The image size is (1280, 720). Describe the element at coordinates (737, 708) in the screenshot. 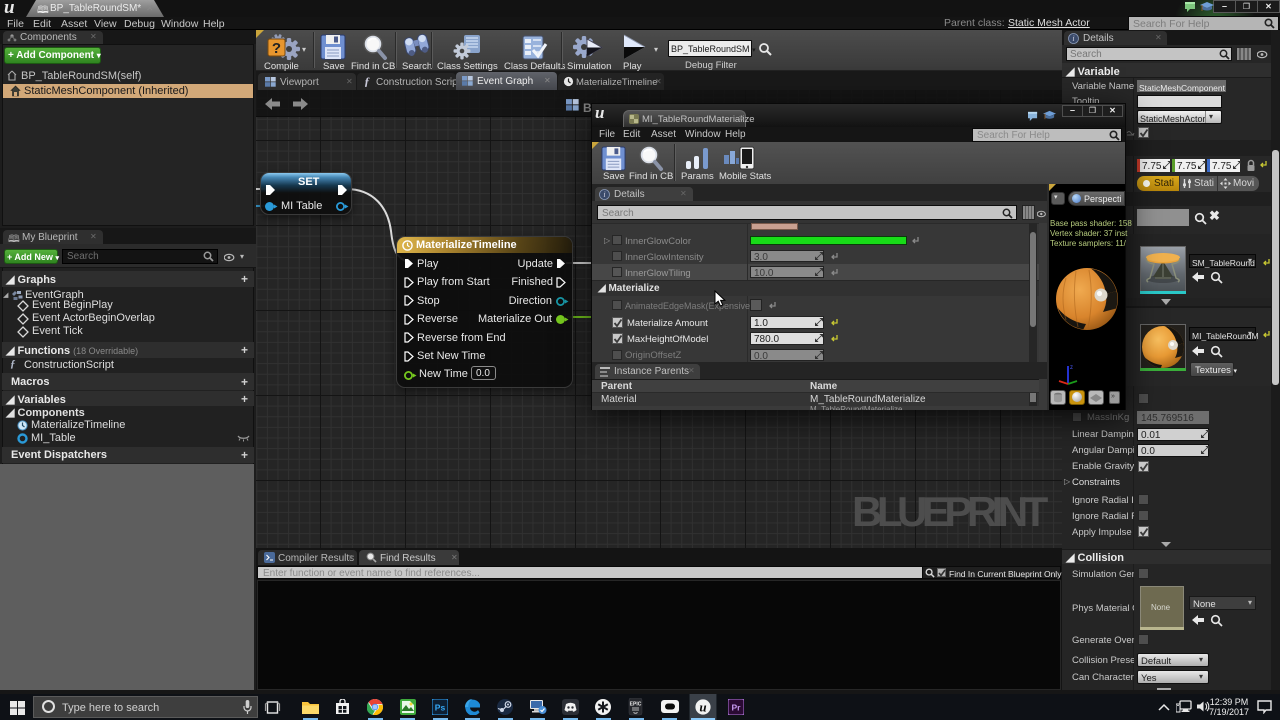

I see `svg-text: Pr` at that location.